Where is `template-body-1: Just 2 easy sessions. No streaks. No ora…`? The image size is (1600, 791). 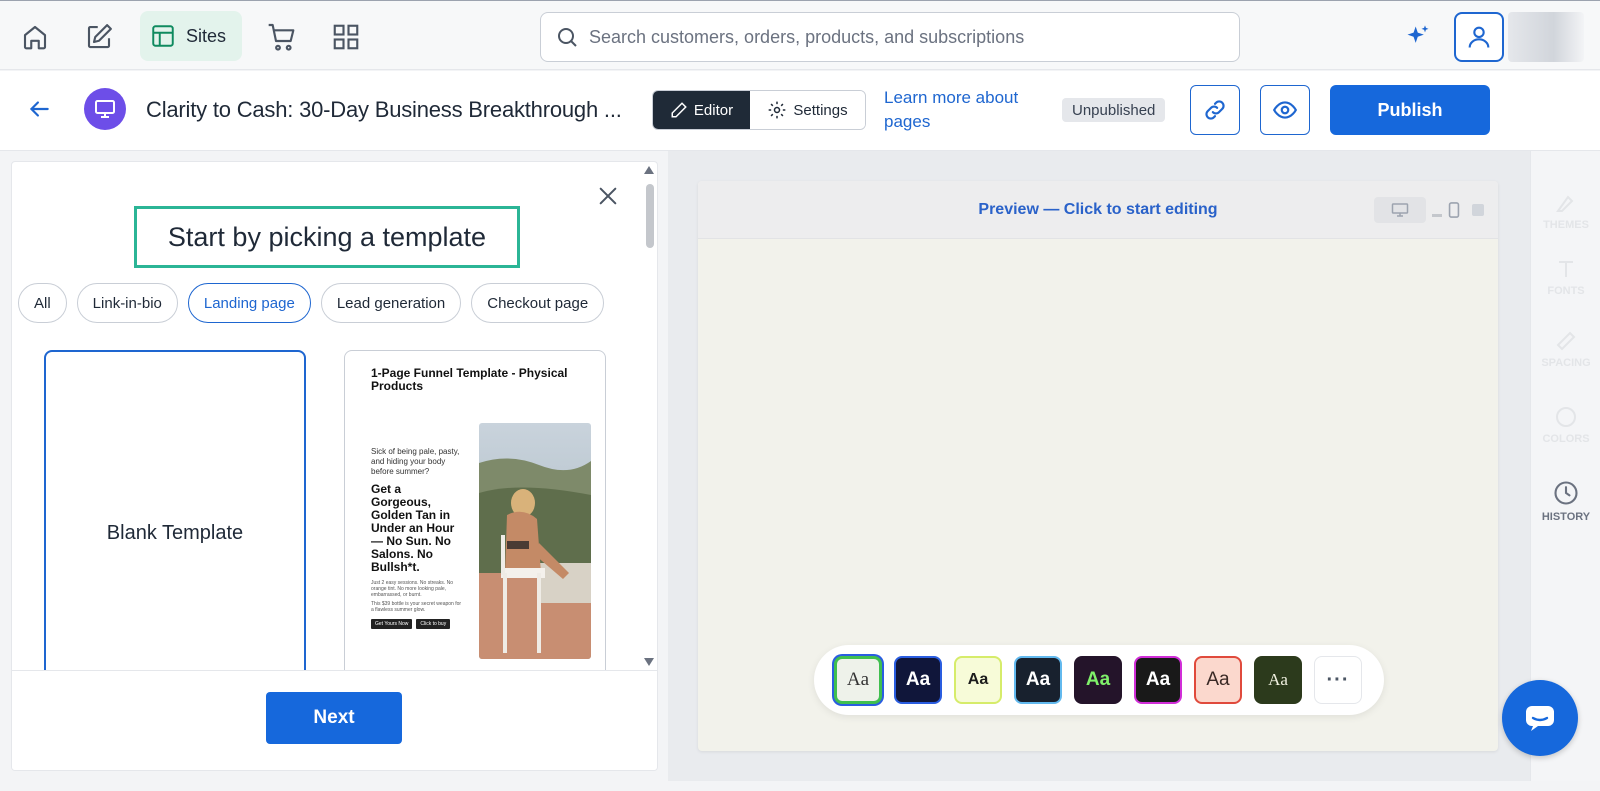
template-body-1: Just 2 easy sessions. No streaks. No ora… is located at coordinates (412, 589).